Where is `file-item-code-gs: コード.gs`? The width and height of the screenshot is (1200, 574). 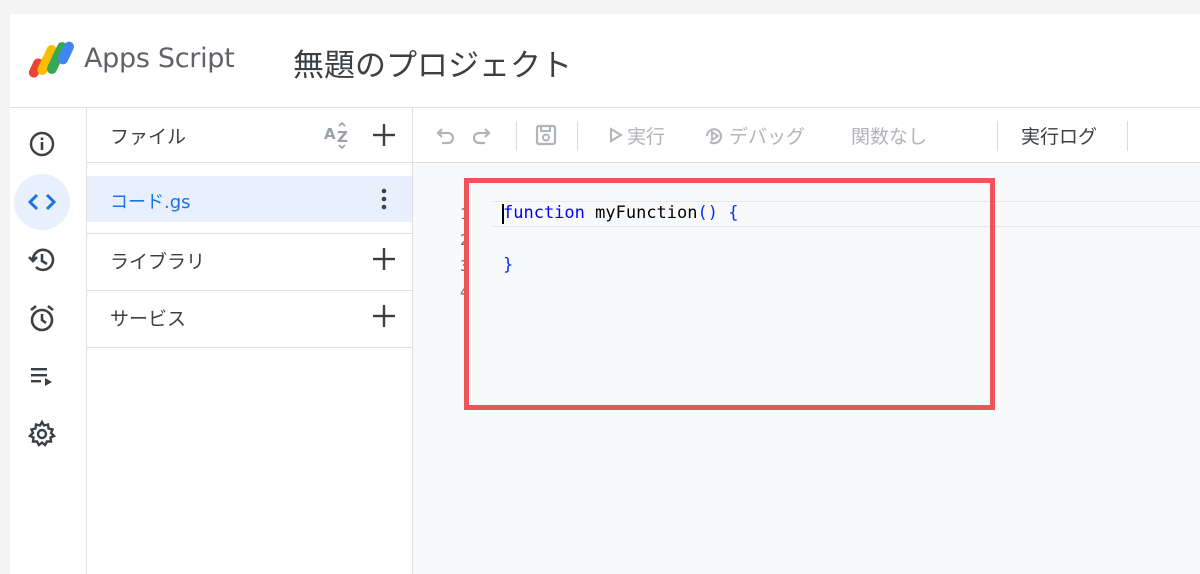
file-item-code-gs: コード.gs is located at coordinates (249, 199).